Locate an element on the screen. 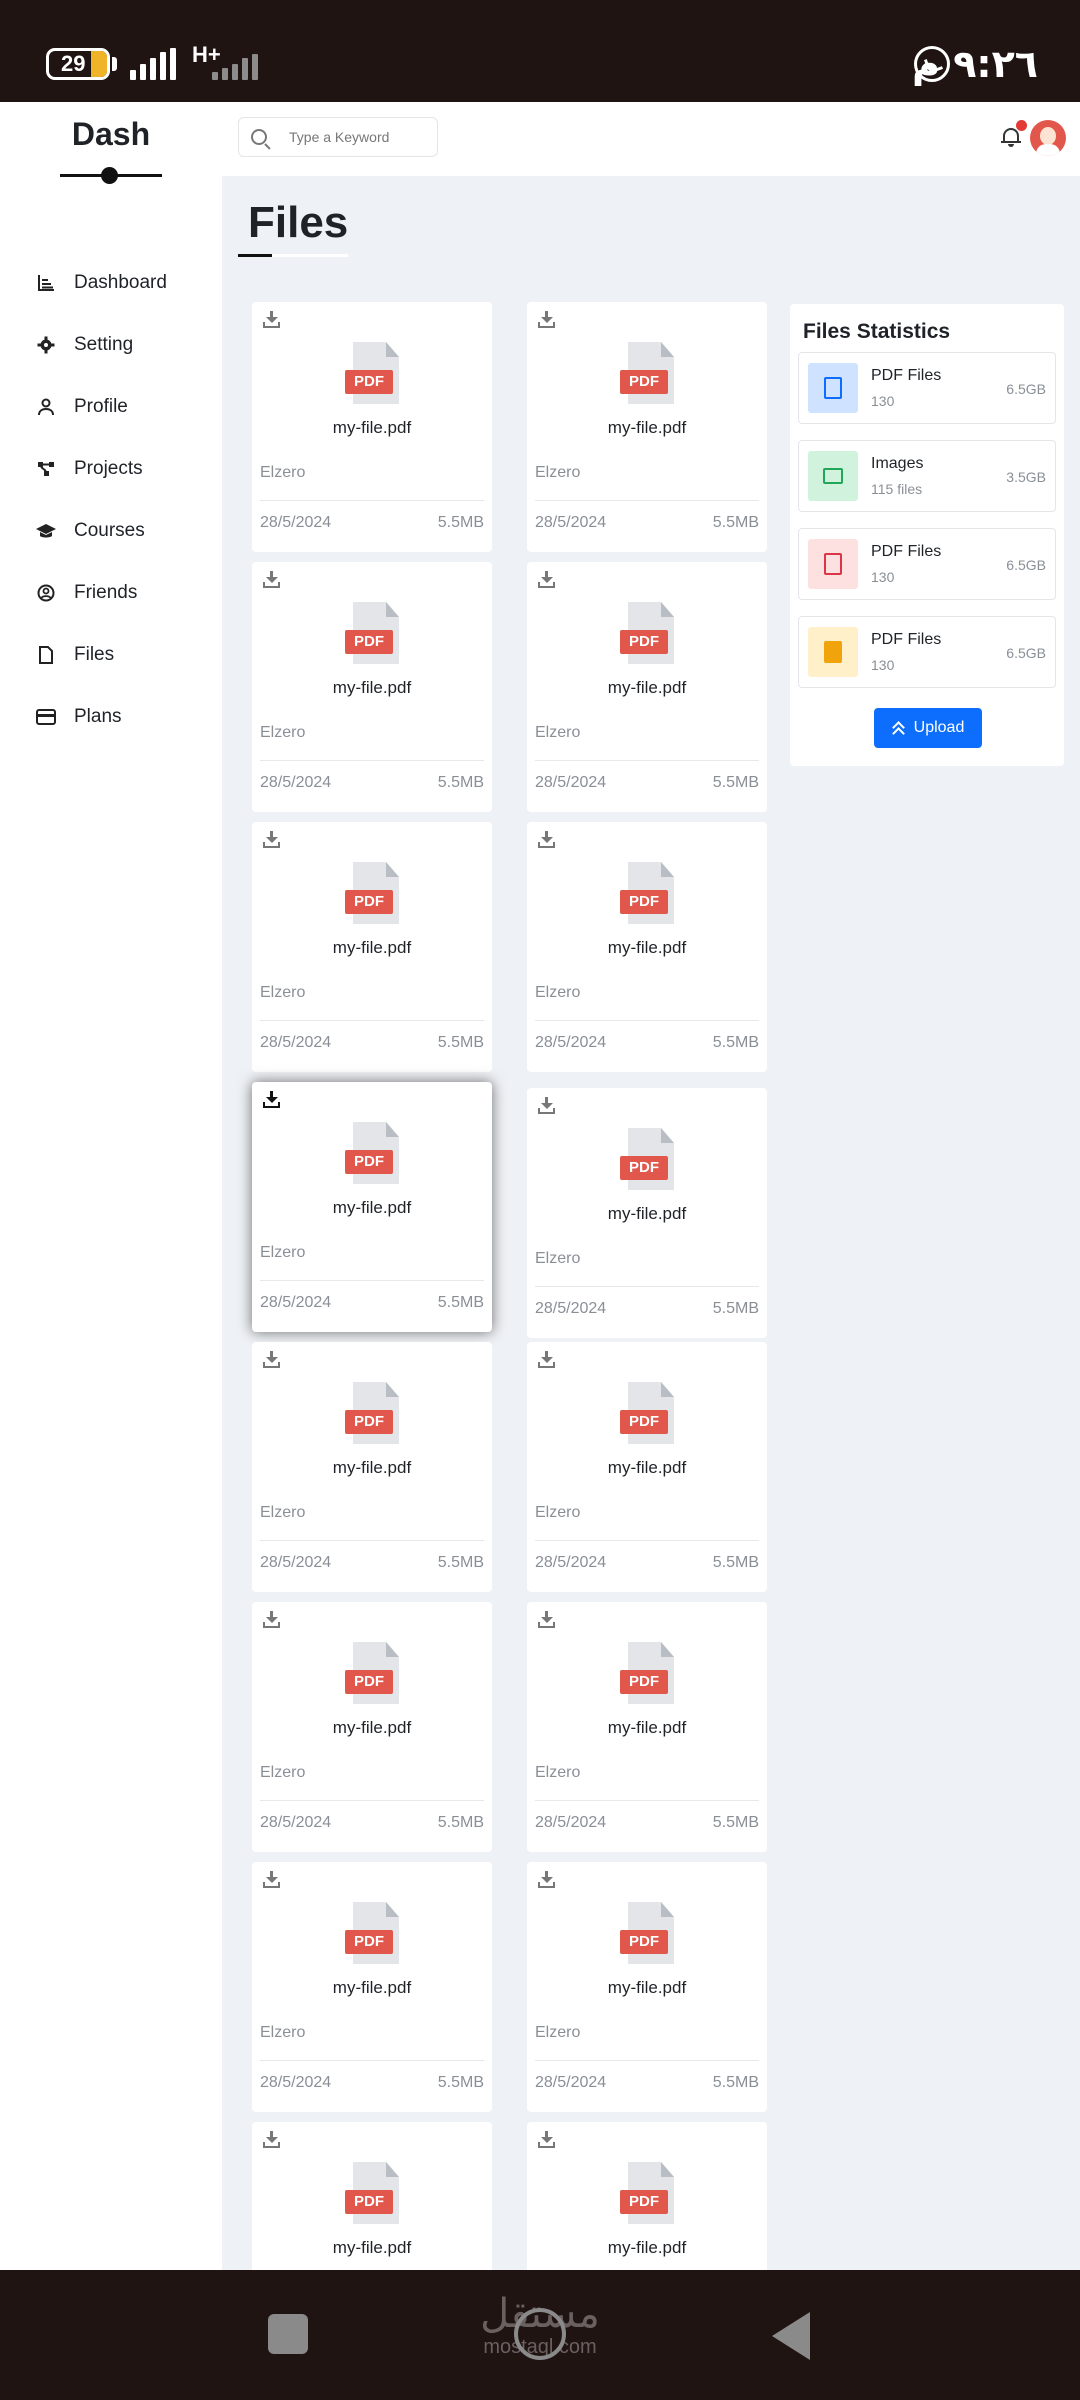  home-button is located at coordinates (540, 2334).